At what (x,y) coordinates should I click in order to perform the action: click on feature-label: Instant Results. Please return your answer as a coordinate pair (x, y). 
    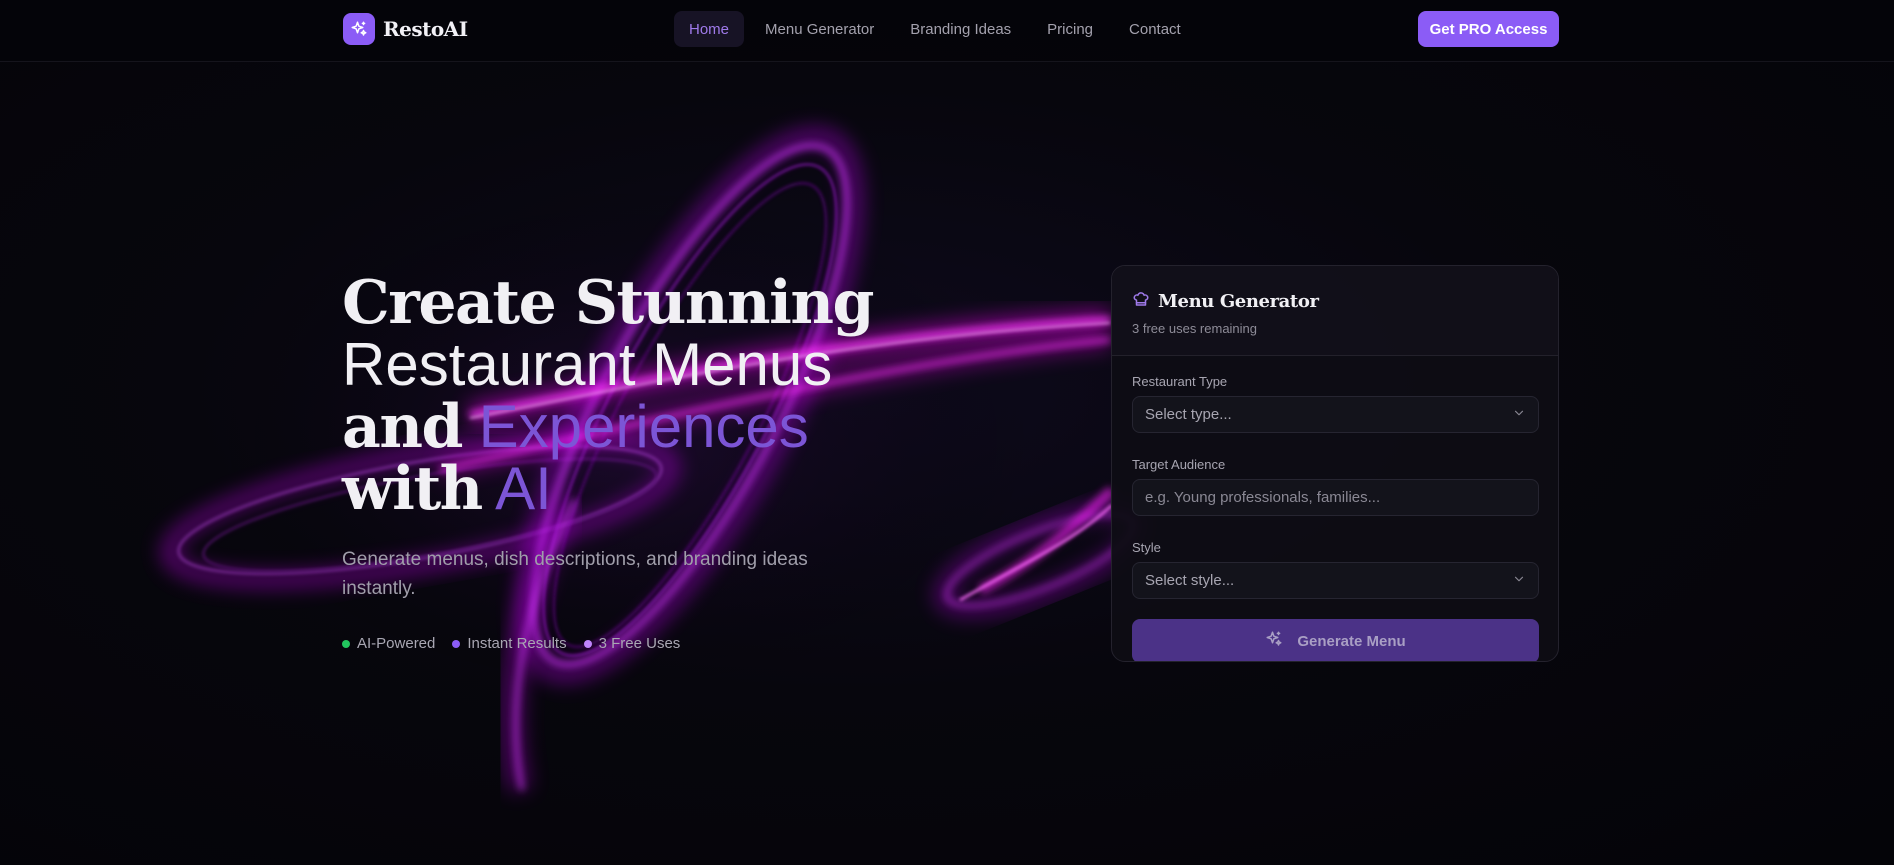
    Looking at the image, I should click on (517, 643).